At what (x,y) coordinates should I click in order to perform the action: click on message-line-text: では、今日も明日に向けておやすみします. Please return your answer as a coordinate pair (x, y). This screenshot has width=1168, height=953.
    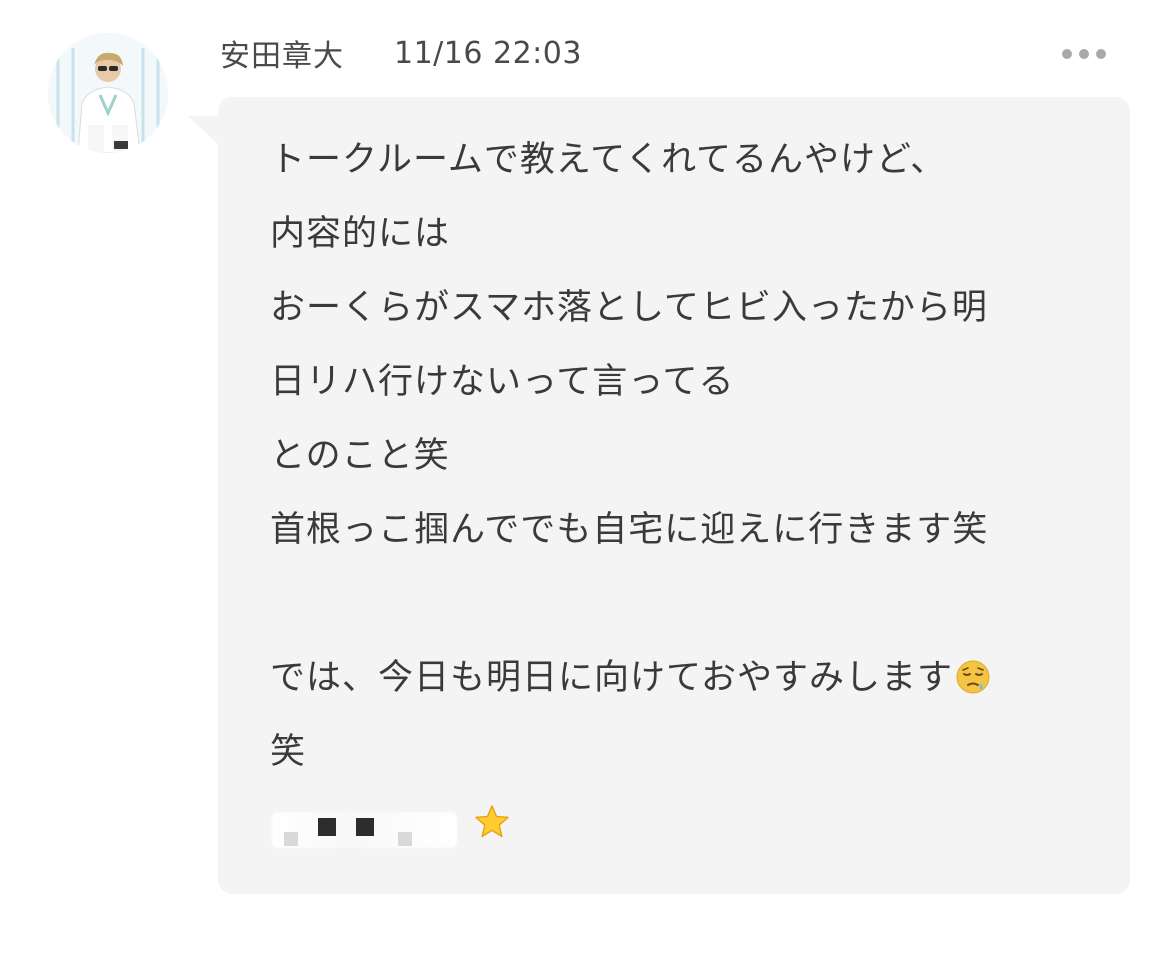
    Looking at the image, I should click on (611, 678).